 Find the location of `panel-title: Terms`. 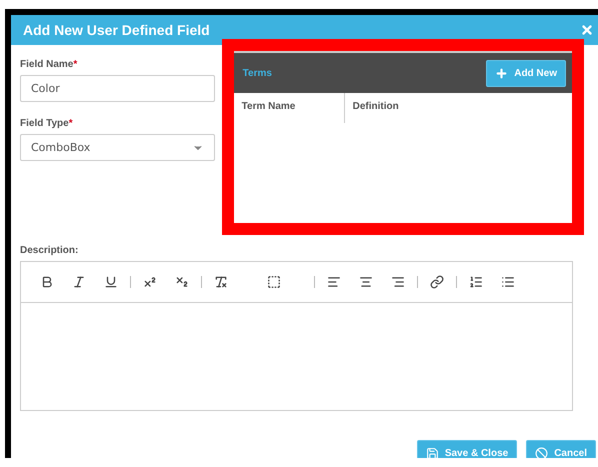

panel-title: Terms is located at coordinates (257, 73).